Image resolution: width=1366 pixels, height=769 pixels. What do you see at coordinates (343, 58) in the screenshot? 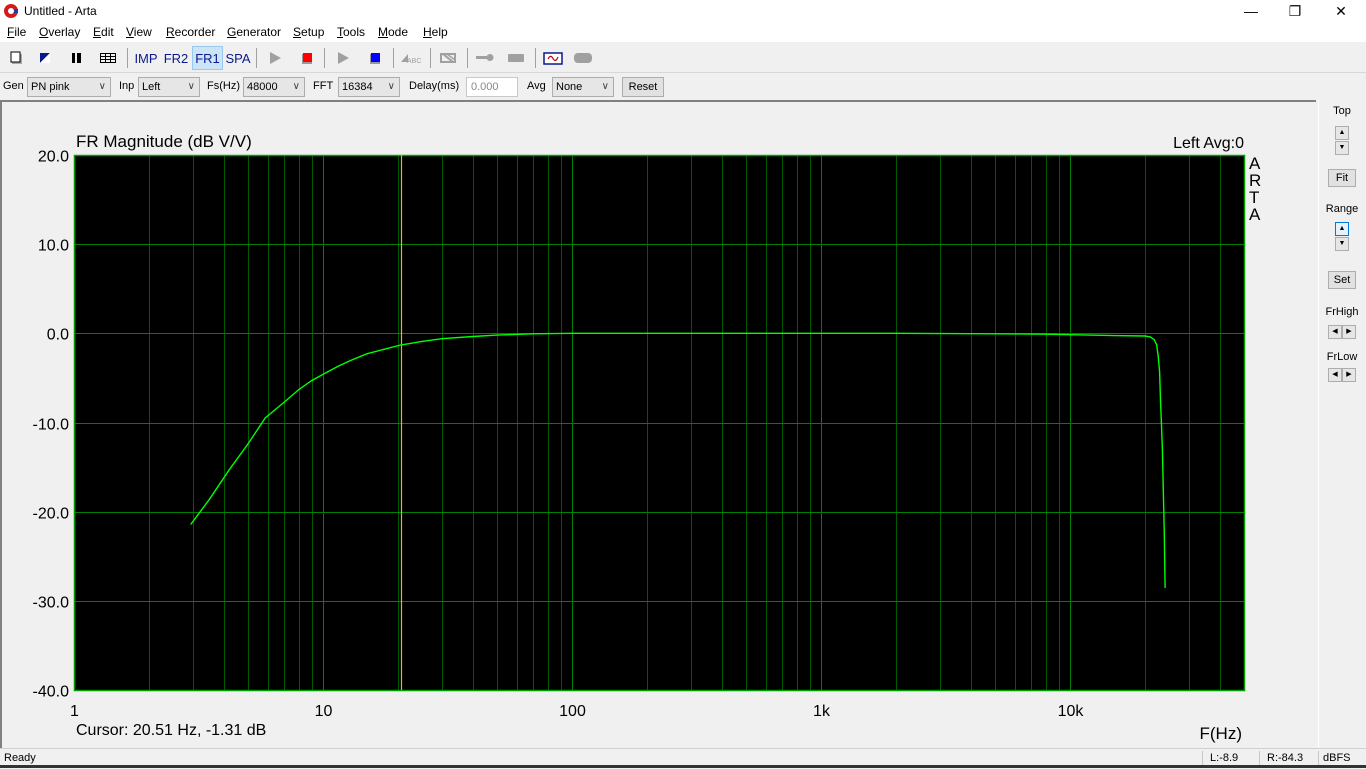
I see `recorder-play-button` at bounding box center [343, 58].